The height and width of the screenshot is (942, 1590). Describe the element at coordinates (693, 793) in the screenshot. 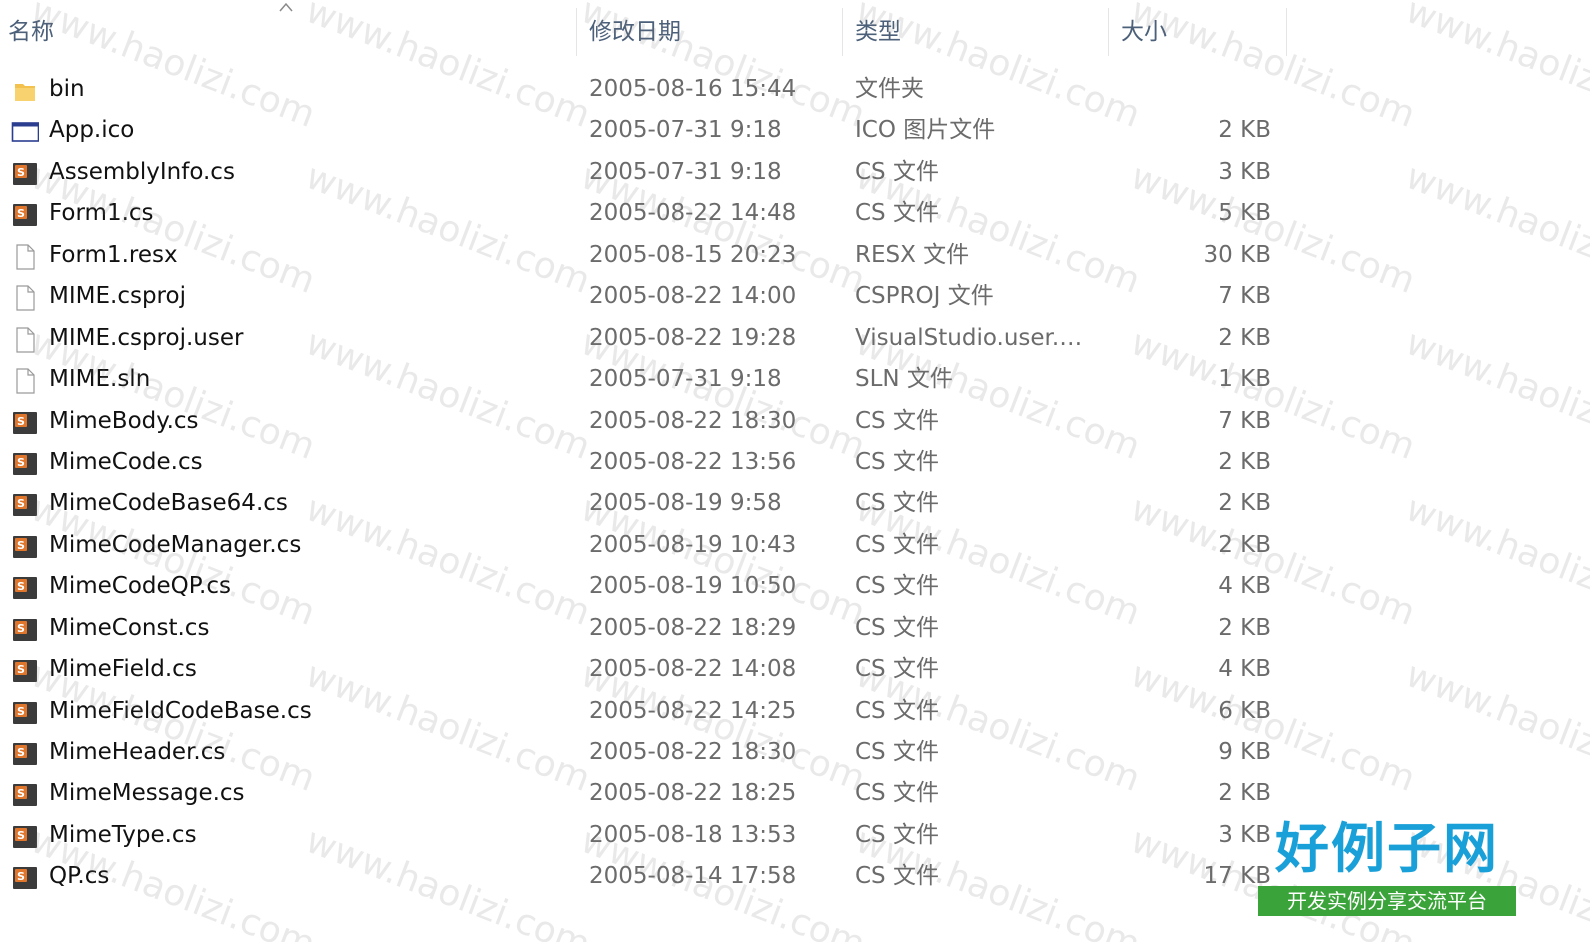

I see `file-modified-date: 2005-08-22 18:25` at that location.